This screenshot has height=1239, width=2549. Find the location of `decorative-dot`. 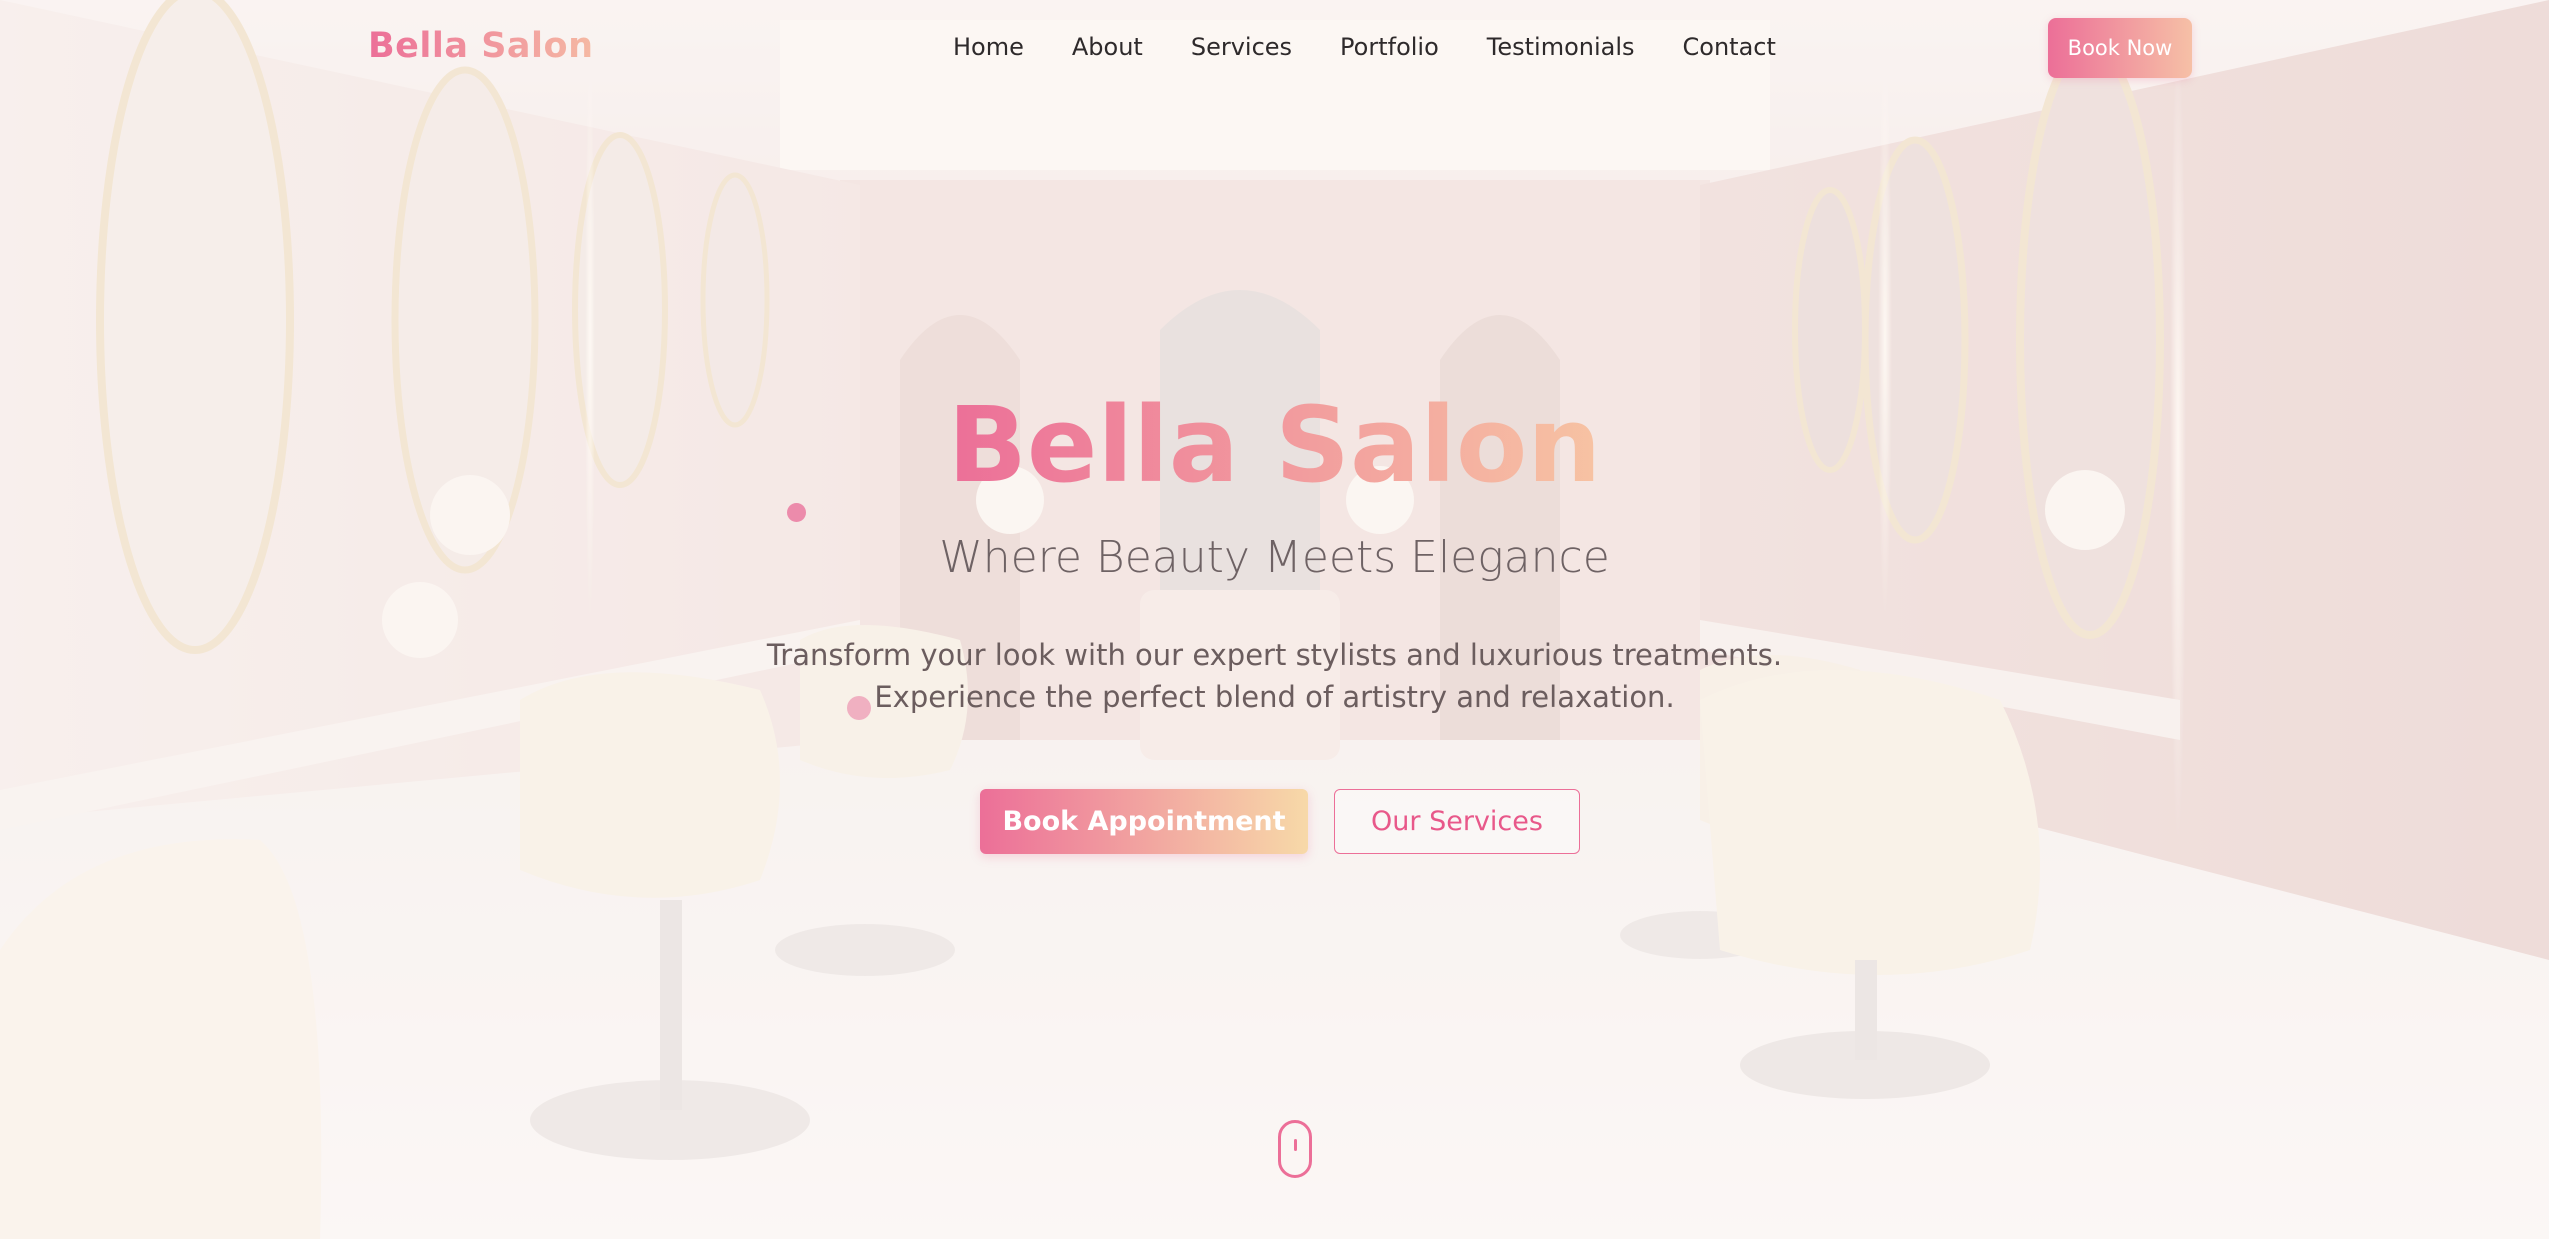

decorative-dot is located at coordinates (796, 512).